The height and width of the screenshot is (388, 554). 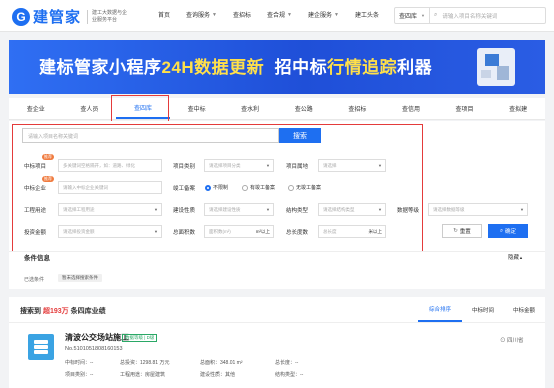 What do you see at coordinates (145, 363) in the screenshot?
I see `result-investment: 总投资：1298.81 万元` at bounding box center [145, 363].